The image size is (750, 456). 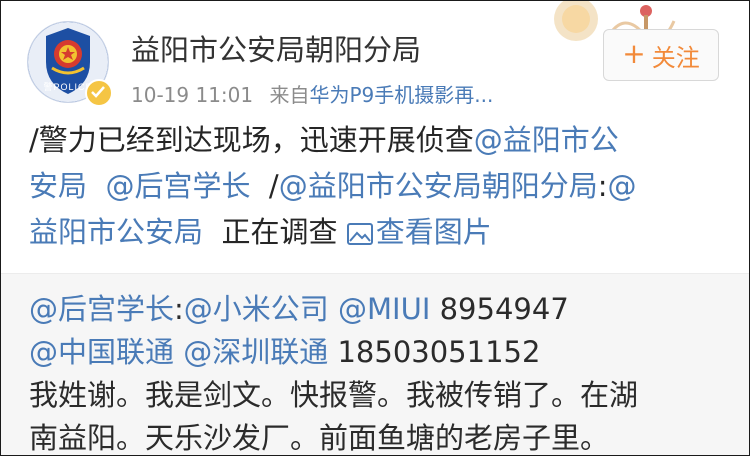 I want to click on mention-link: @小米公司, so click(x=256, y=309).